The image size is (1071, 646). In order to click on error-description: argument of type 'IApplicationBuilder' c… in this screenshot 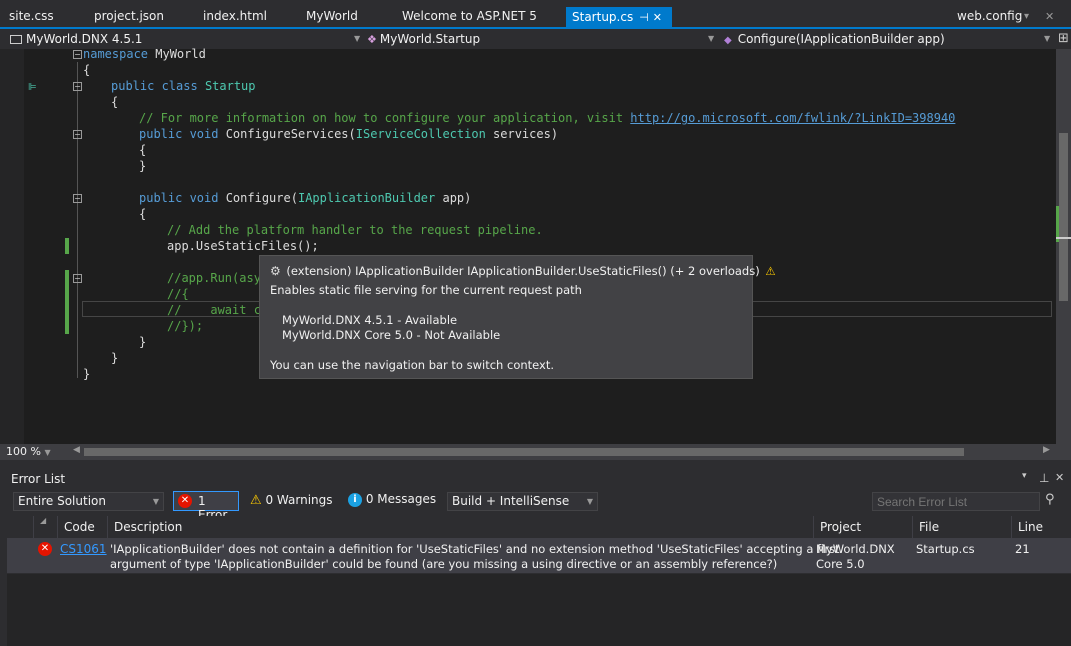, I will do `click(444, 564)`.